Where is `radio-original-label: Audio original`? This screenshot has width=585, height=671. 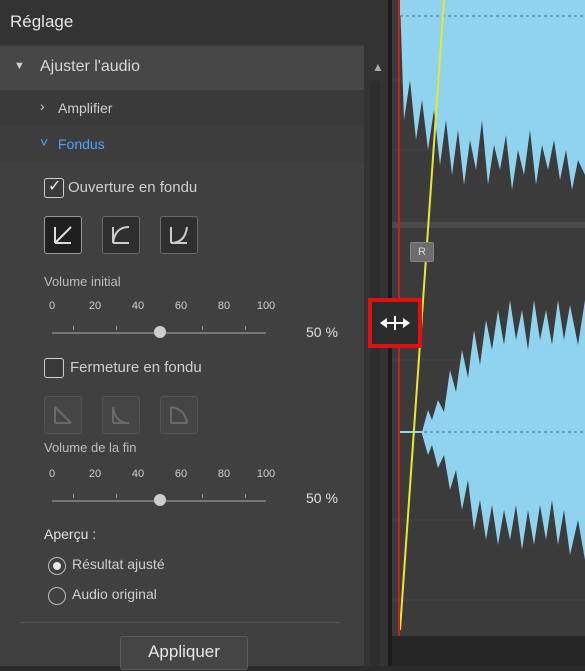 radio-original-label: Audio original is located at coordinates (114, 594).